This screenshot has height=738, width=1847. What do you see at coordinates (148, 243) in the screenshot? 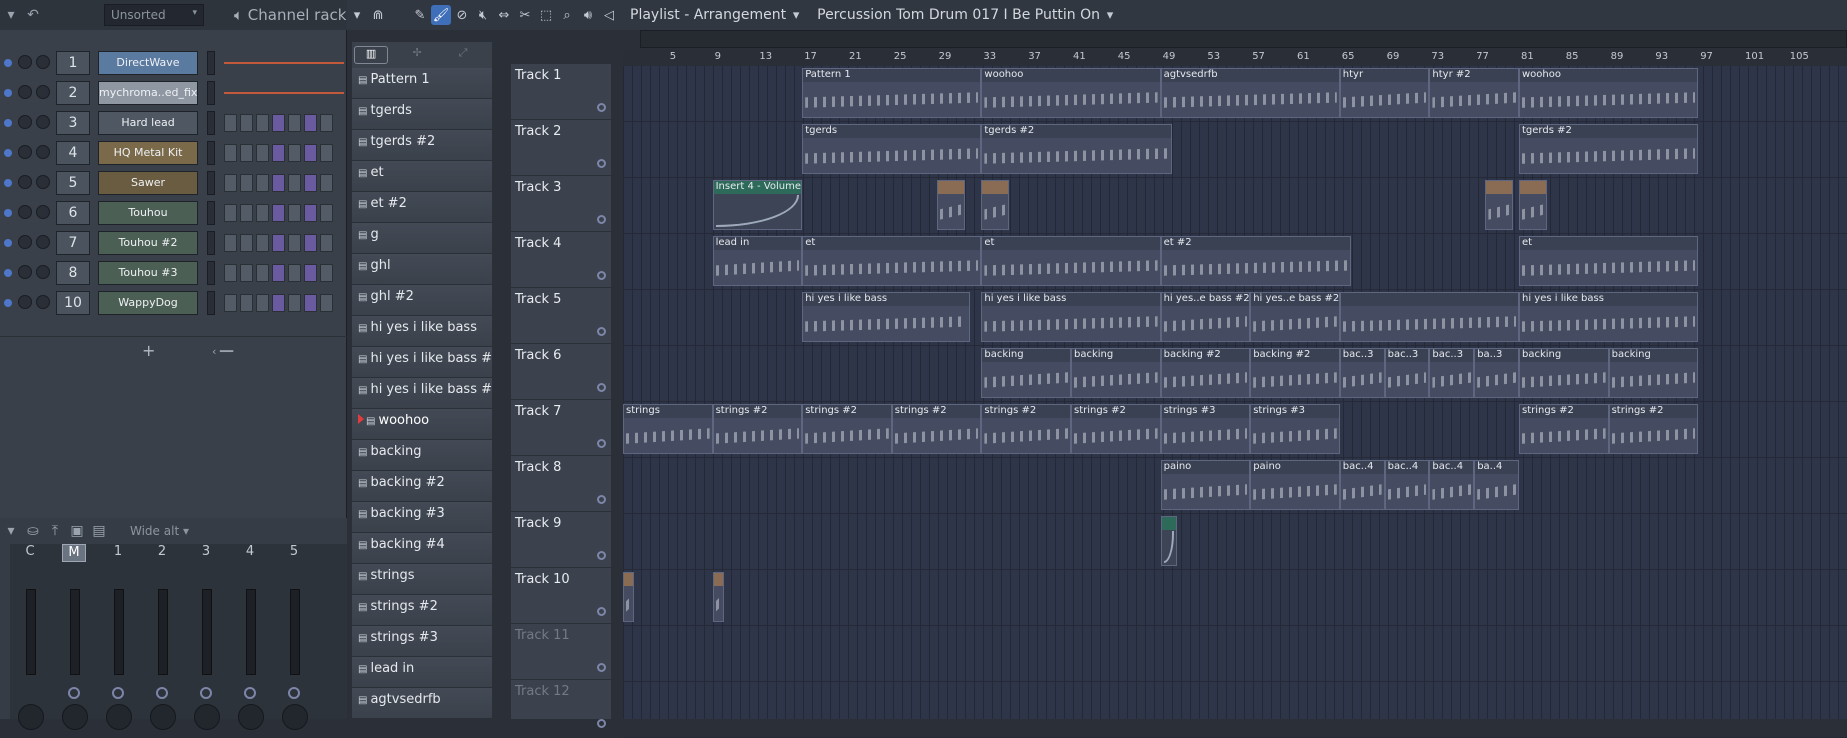
I see `channel-name-button: Touhou #2` at bounding box center [148, 243].